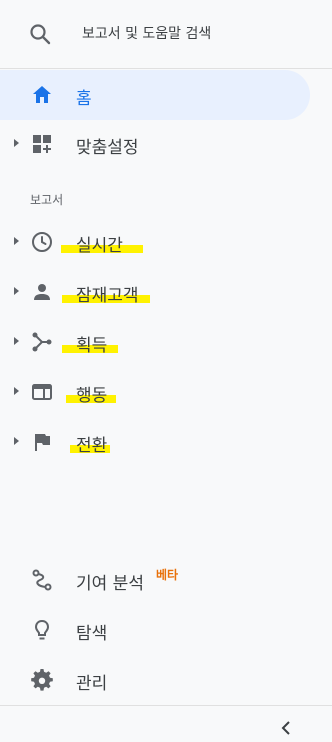 Image resolution: width=332 pixels, height=742 pixels. Describe the element at coordinates (155, 144) in the screenshot. I see `nav-item-customization: 맞춤설정` at that location.